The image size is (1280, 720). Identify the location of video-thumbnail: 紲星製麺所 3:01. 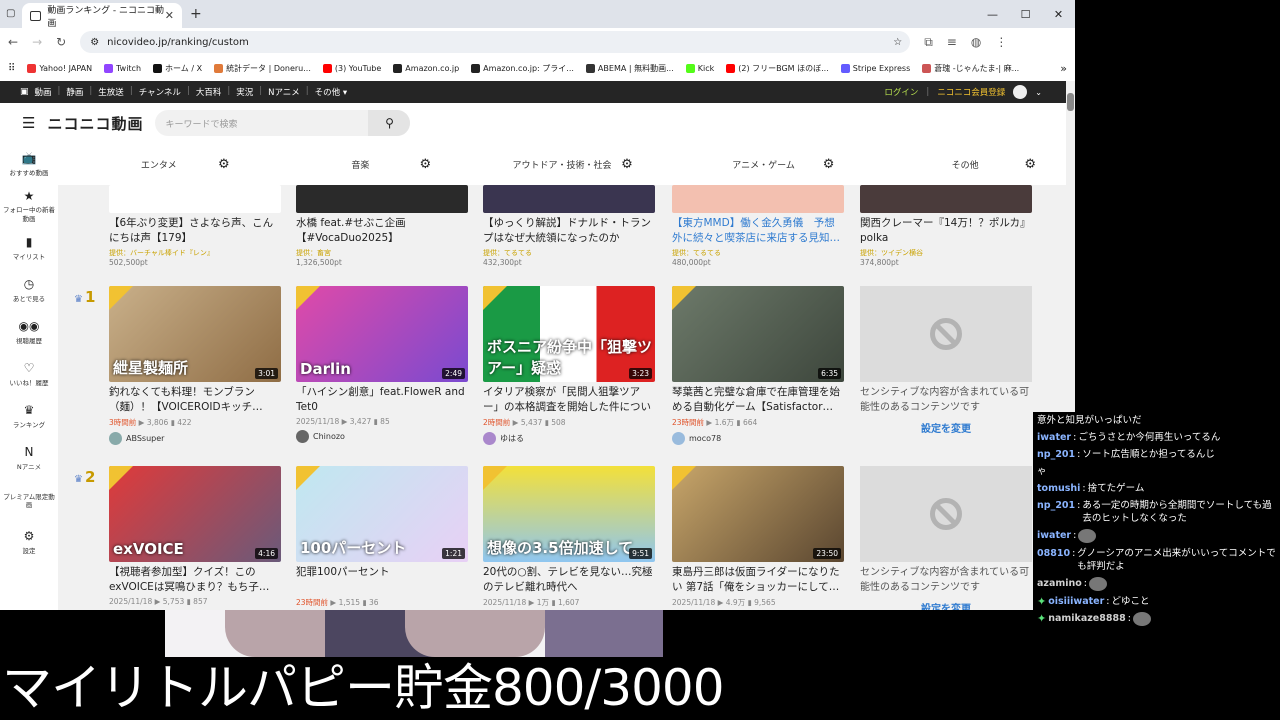
(195, 334).